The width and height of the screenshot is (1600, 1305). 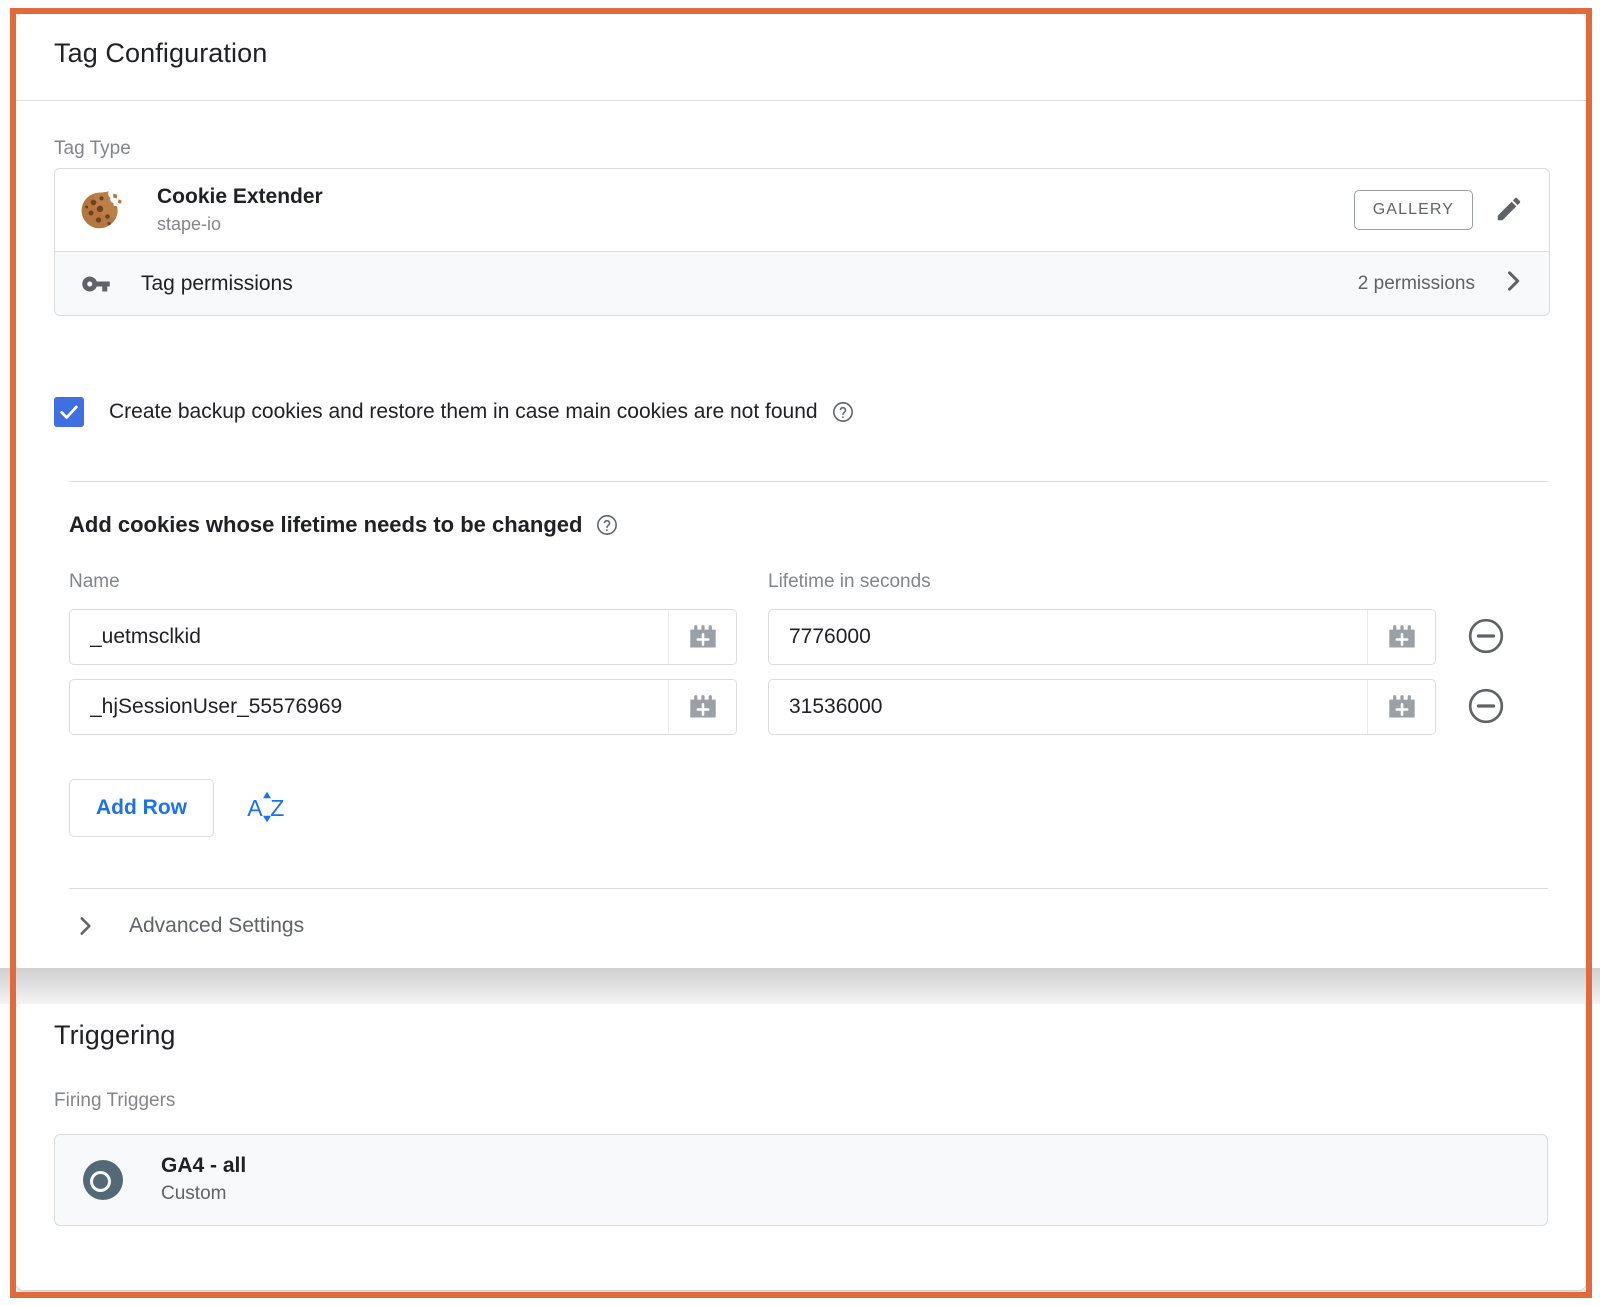 I want to click on card-gap, so click(x=800, y=986).